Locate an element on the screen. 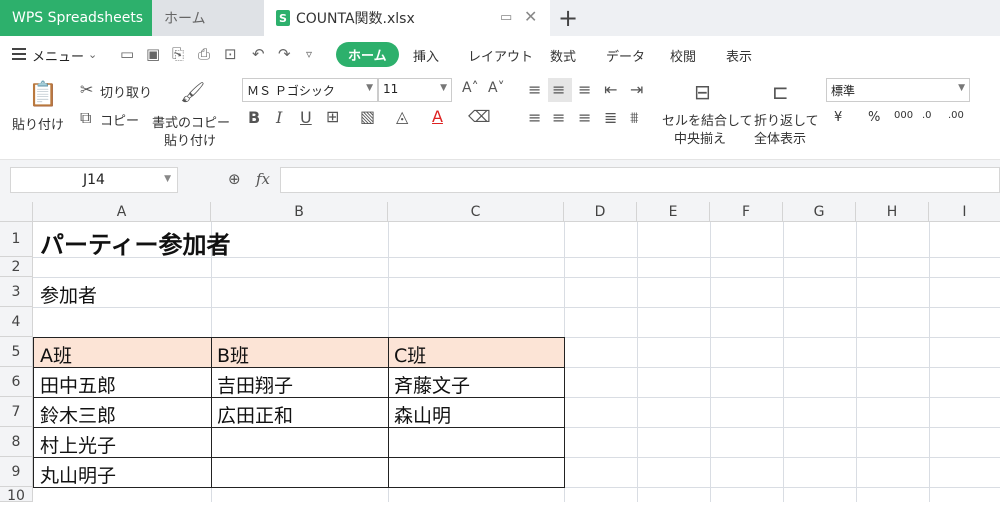 The height and width of the screenshot is (505, 1000). cell-a3: 参加者 is located at coordinates (66, 294).